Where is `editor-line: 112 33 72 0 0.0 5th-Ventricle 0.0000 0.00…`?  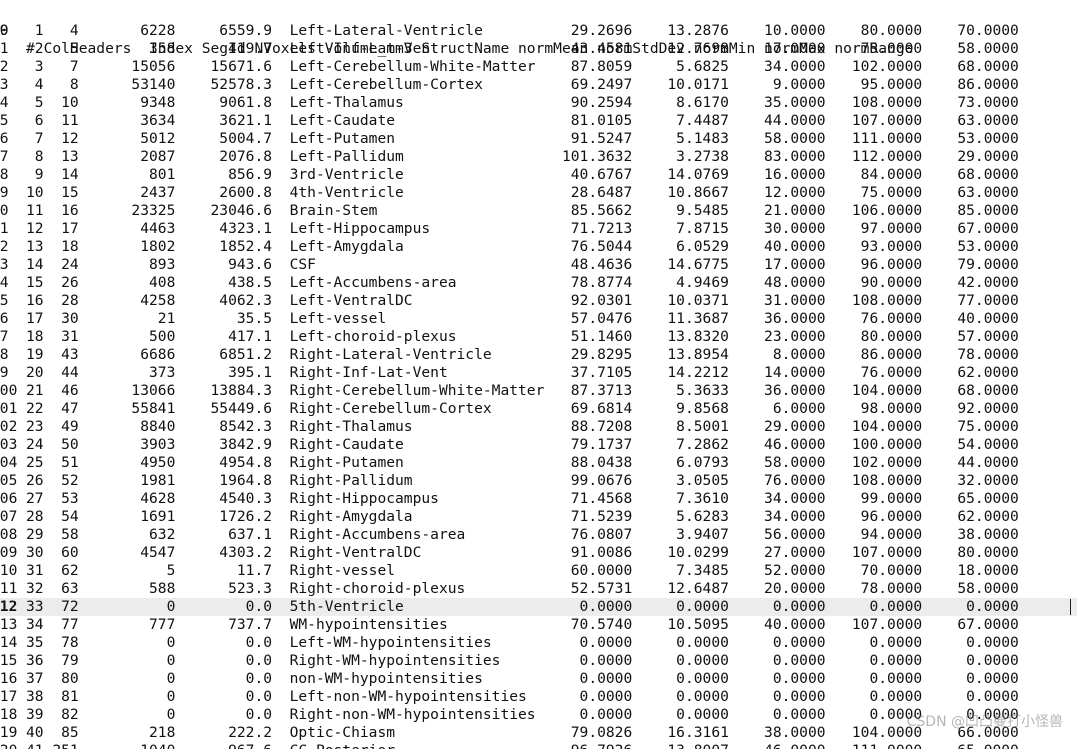
editor-line: 112 33 72 0 0.0 5th-Ventricle 0.0000 0.00… is located at coordinates (538, 607).